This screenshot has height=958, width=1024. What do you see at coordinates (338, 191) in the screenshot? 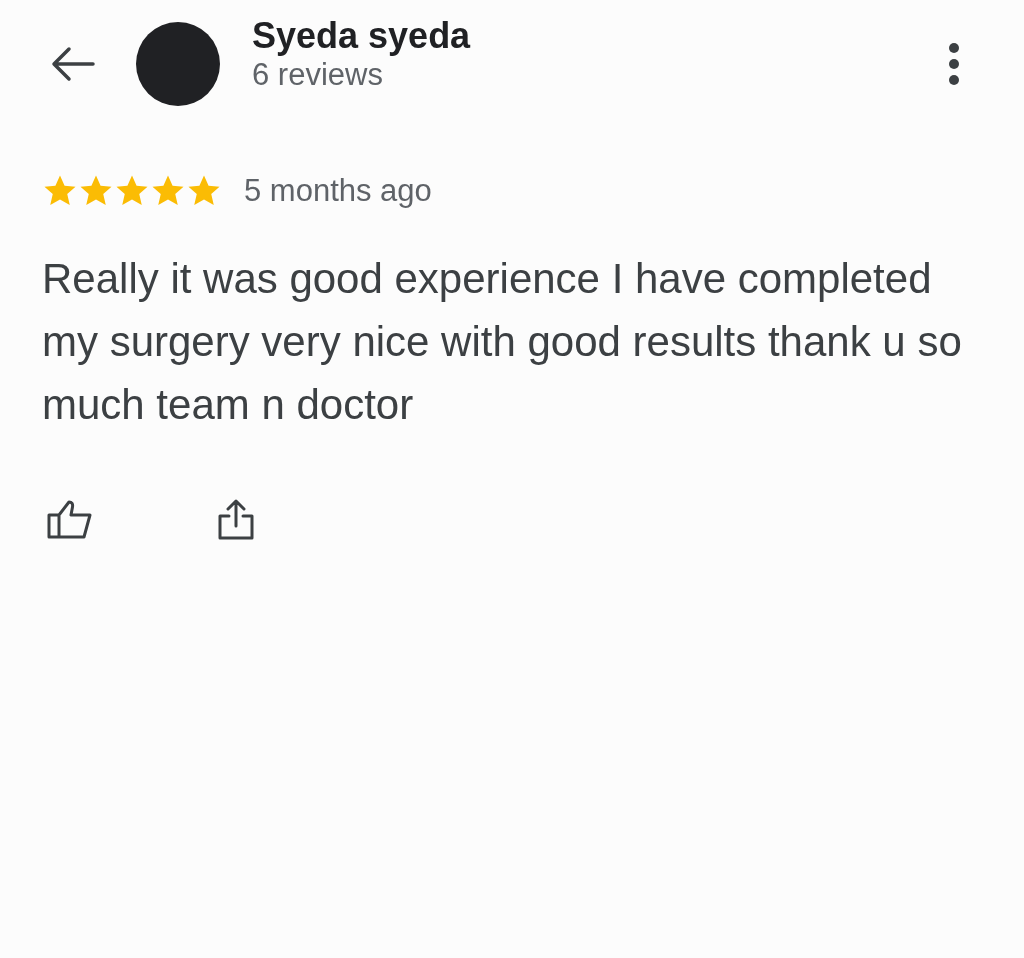
I see `review-time: 5 months ago` at bounding box center [338, 191].